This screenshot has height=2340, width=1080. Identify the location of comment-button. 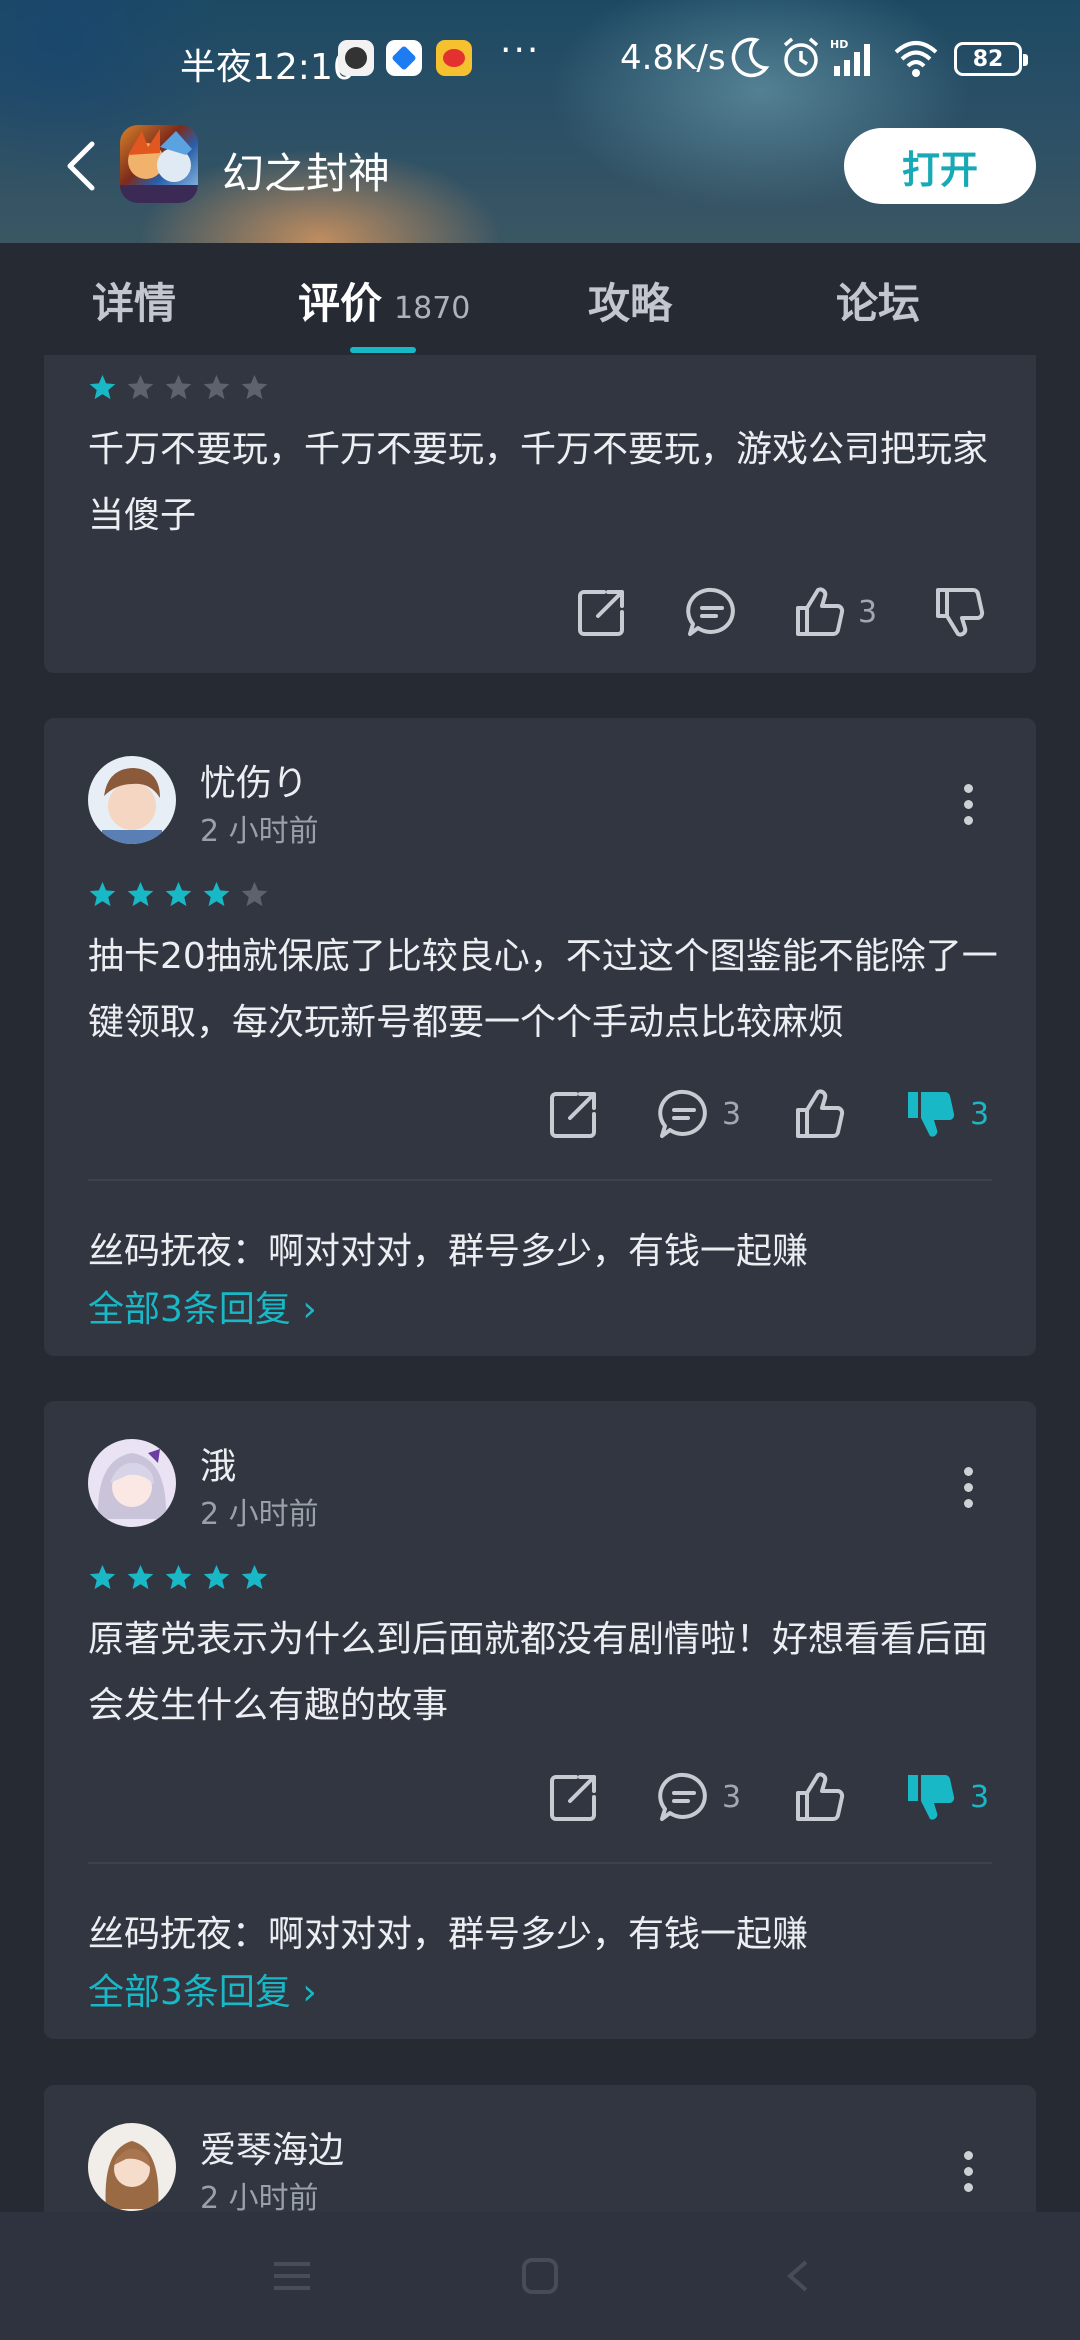
(712, 612).